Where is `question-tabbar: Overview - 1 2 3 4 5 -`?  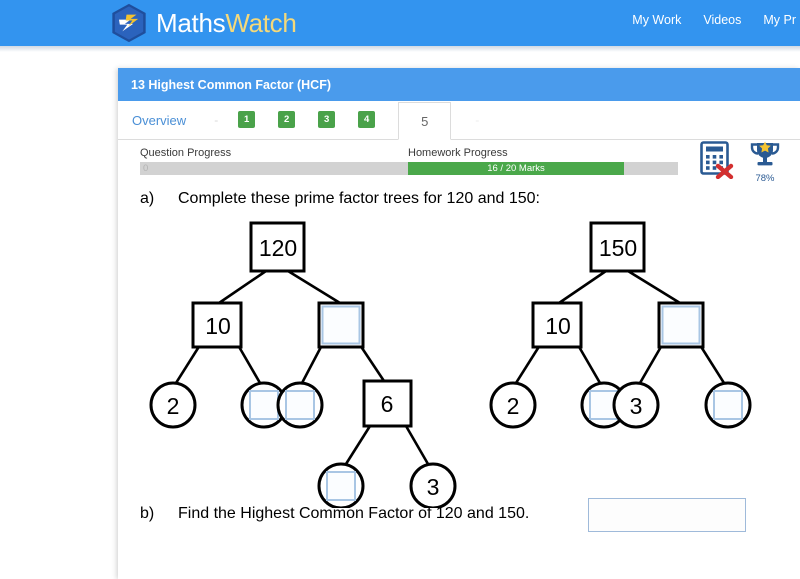 question-tabbar: Overview - 1 2 3 4 5 - is located at coordinates (459, 120).